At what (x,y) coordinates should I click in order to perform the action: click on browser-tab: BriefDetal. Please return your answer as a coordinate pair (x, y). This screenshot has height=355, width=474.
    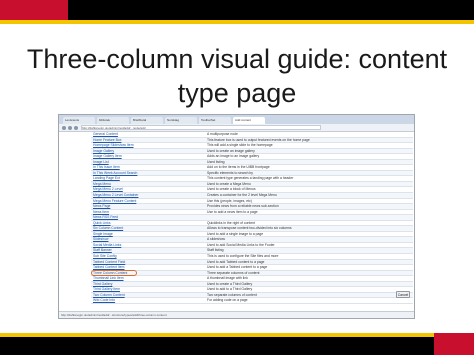
    Looking at the image, I should click on (147, 120).